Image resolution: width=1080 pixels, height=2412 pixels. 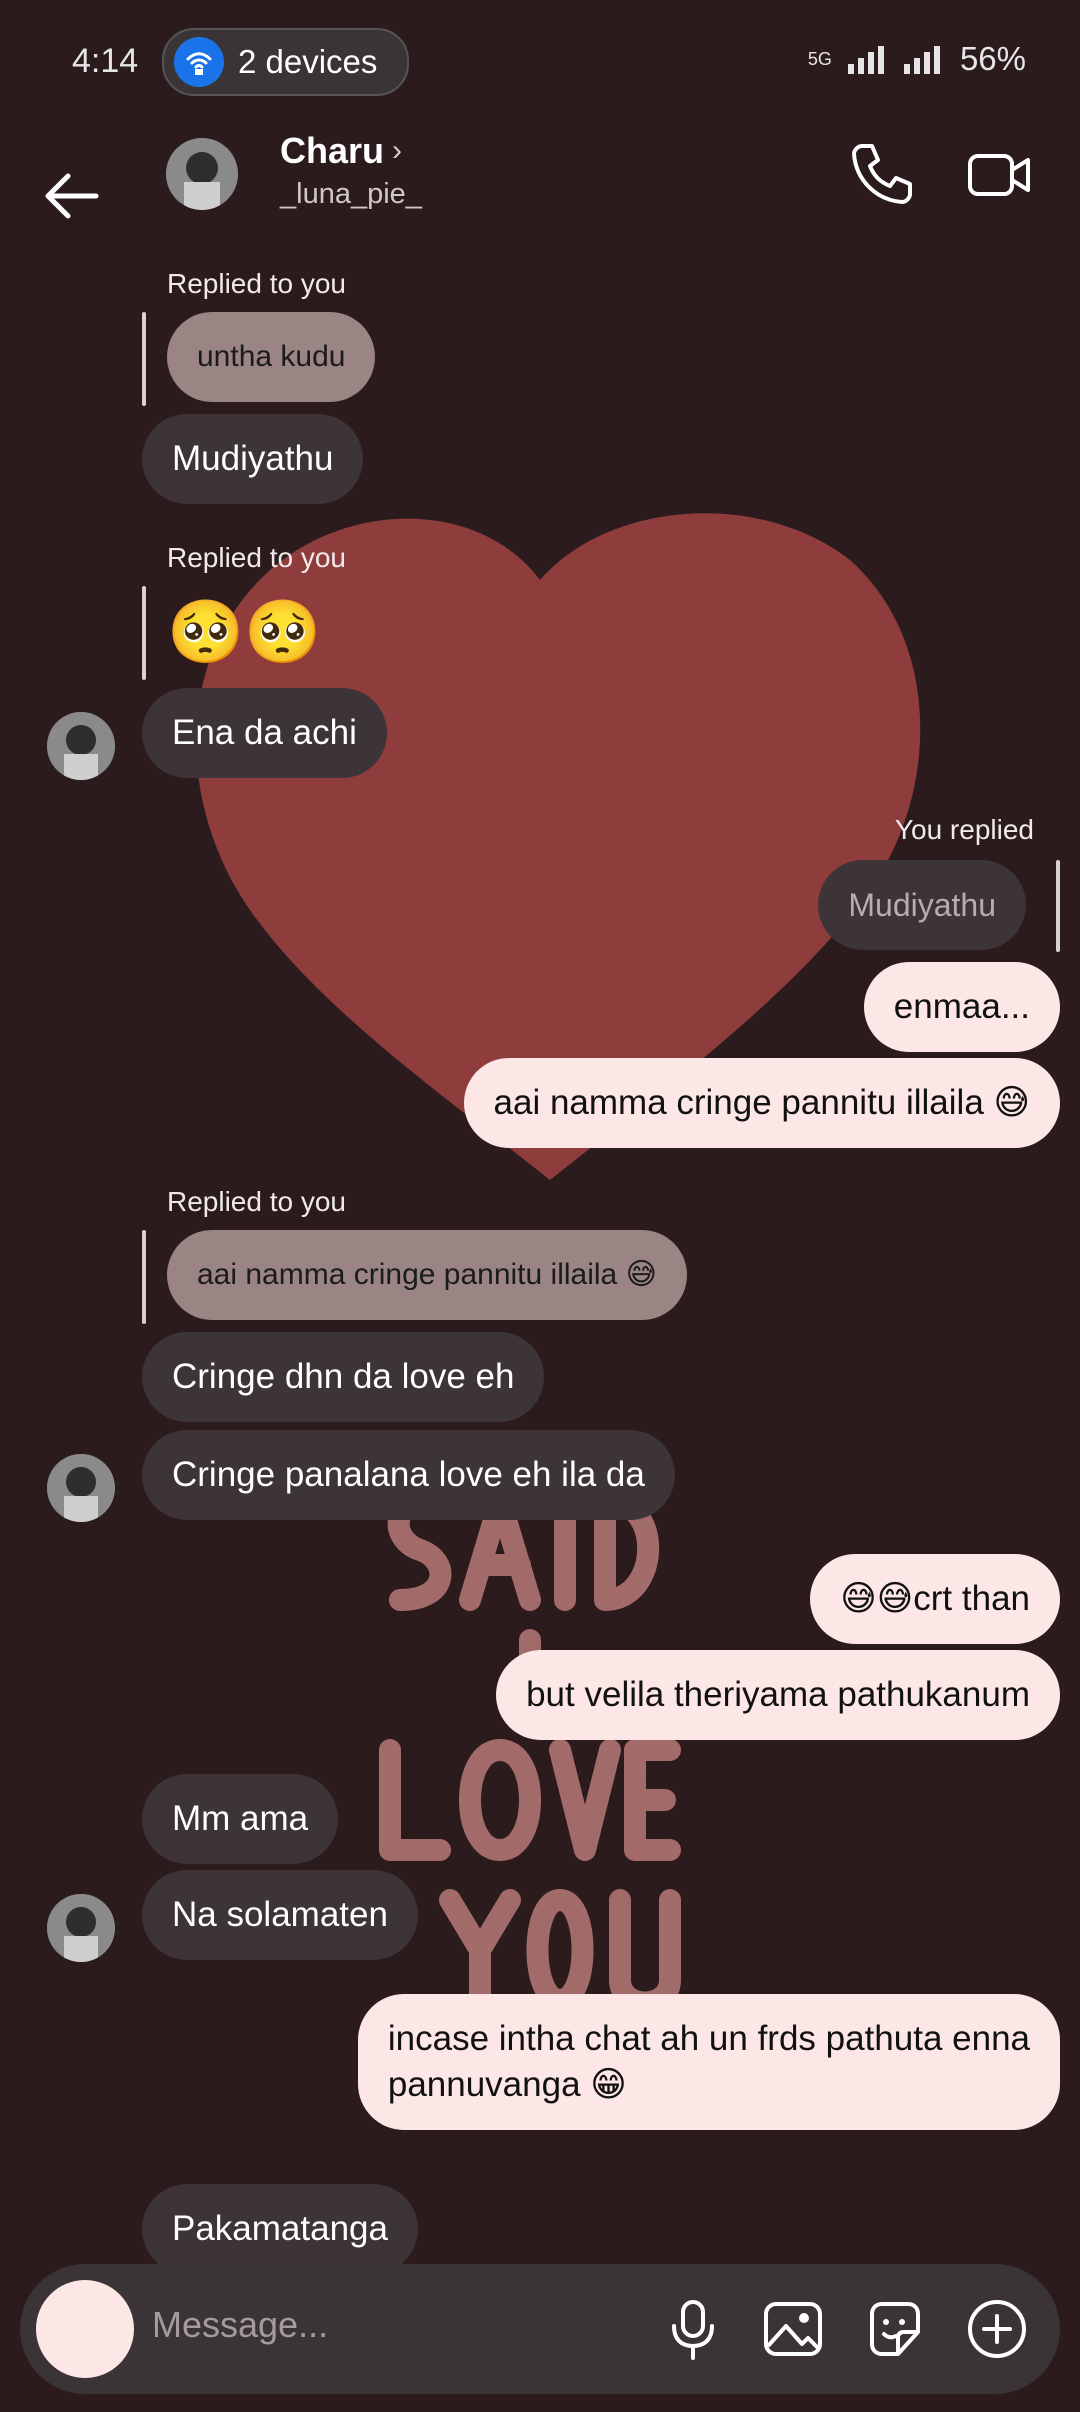 What do you see at coordinates (865, 60) in the screenshot?
I see `signal-icon` at bounding box center [865, 60].